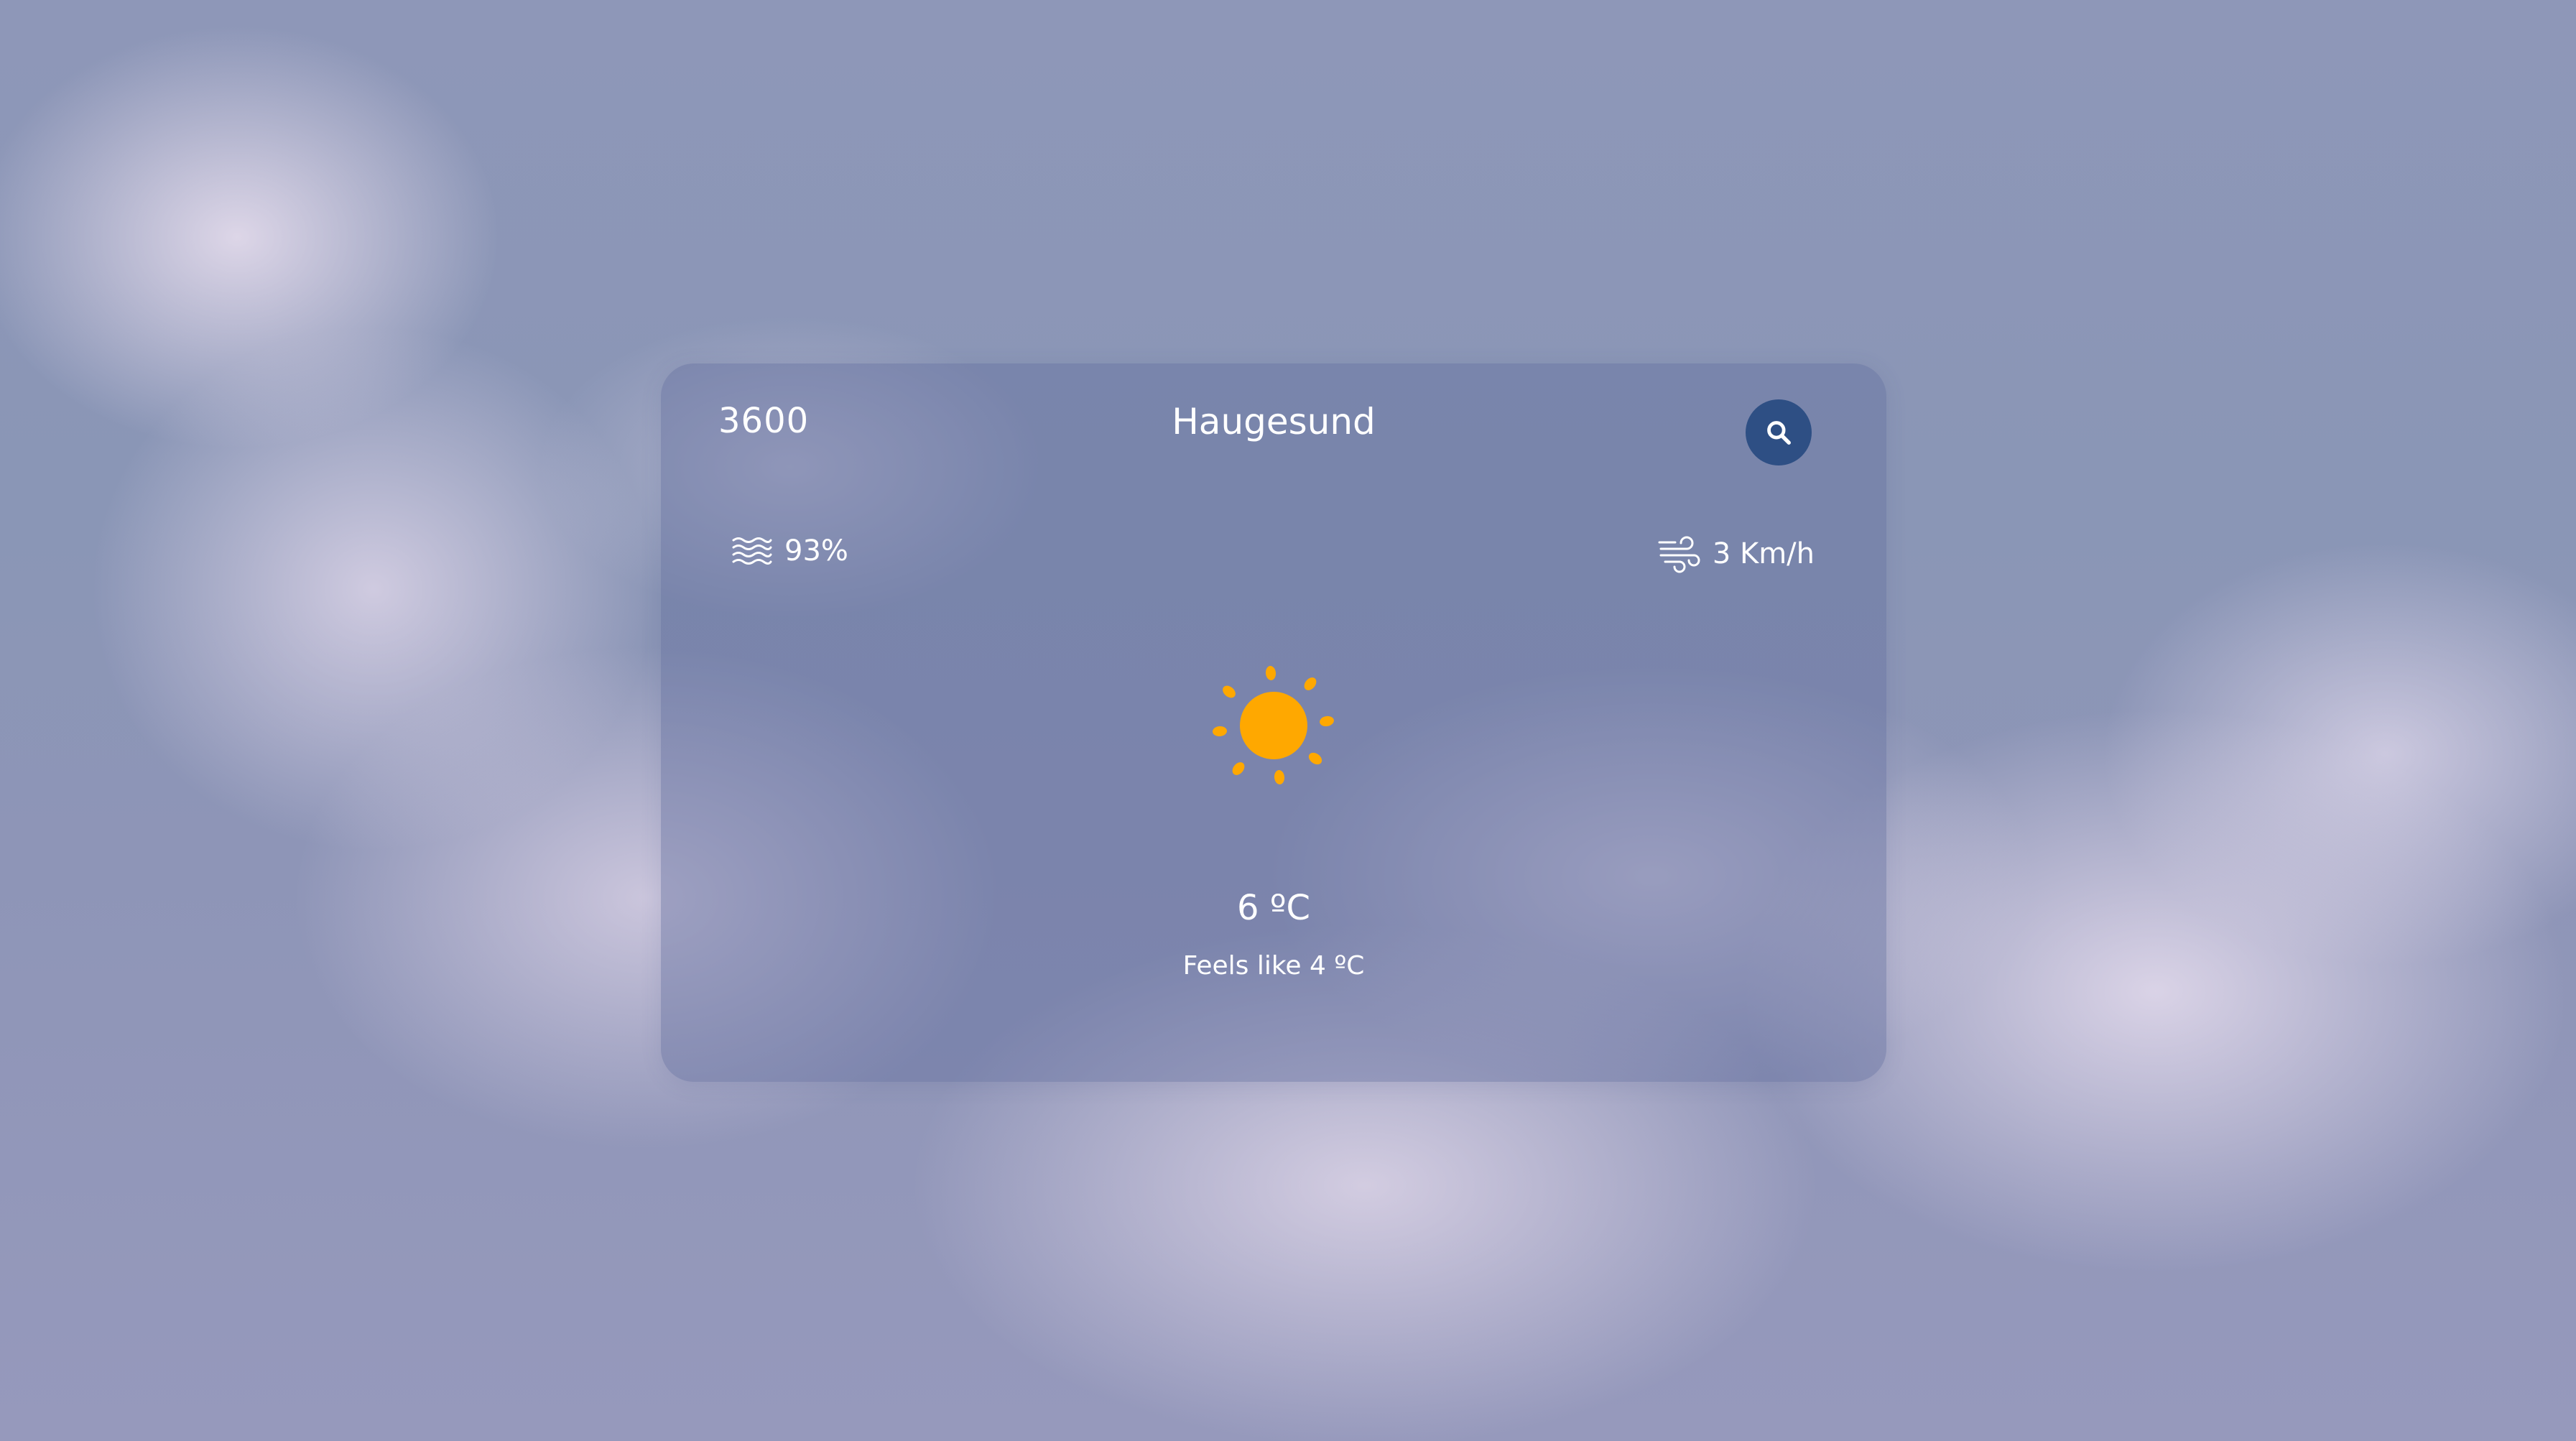 The width and height of the screenshot is (2576, 1441). I want to click on temperature: 6 ºC, so click(1273, 908).